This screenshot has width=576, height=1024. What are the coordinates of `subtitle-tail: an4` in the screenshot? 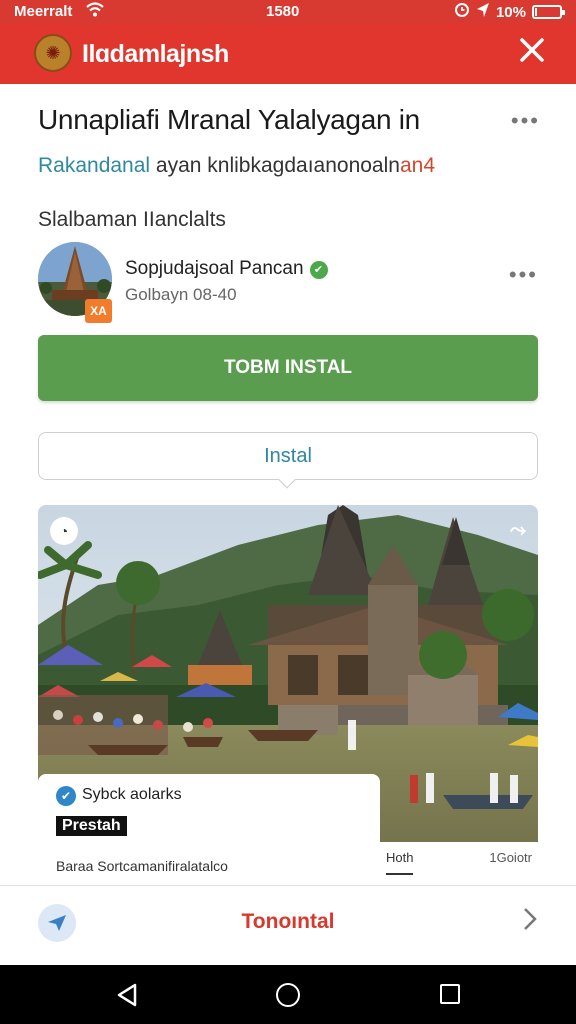 It's located at (417, 165).